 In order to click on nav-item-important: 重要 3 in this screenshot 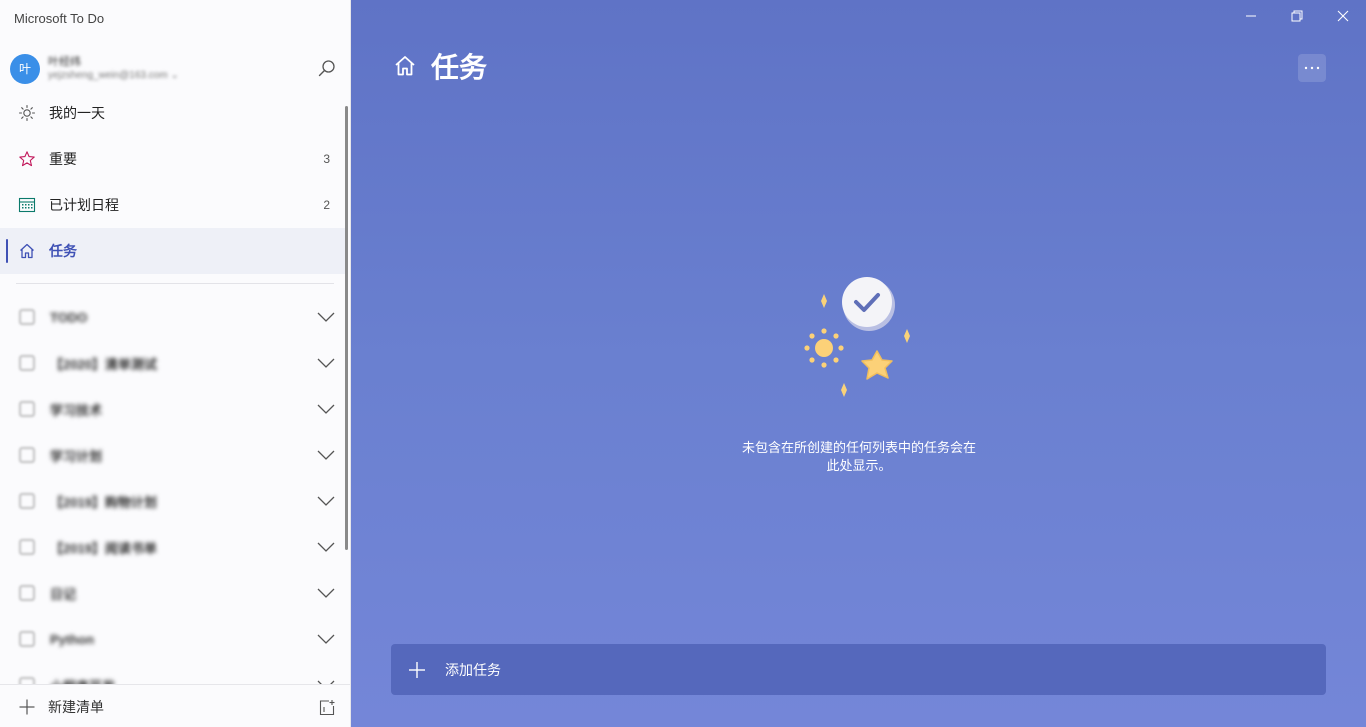, I will do `click(174, 159)`.